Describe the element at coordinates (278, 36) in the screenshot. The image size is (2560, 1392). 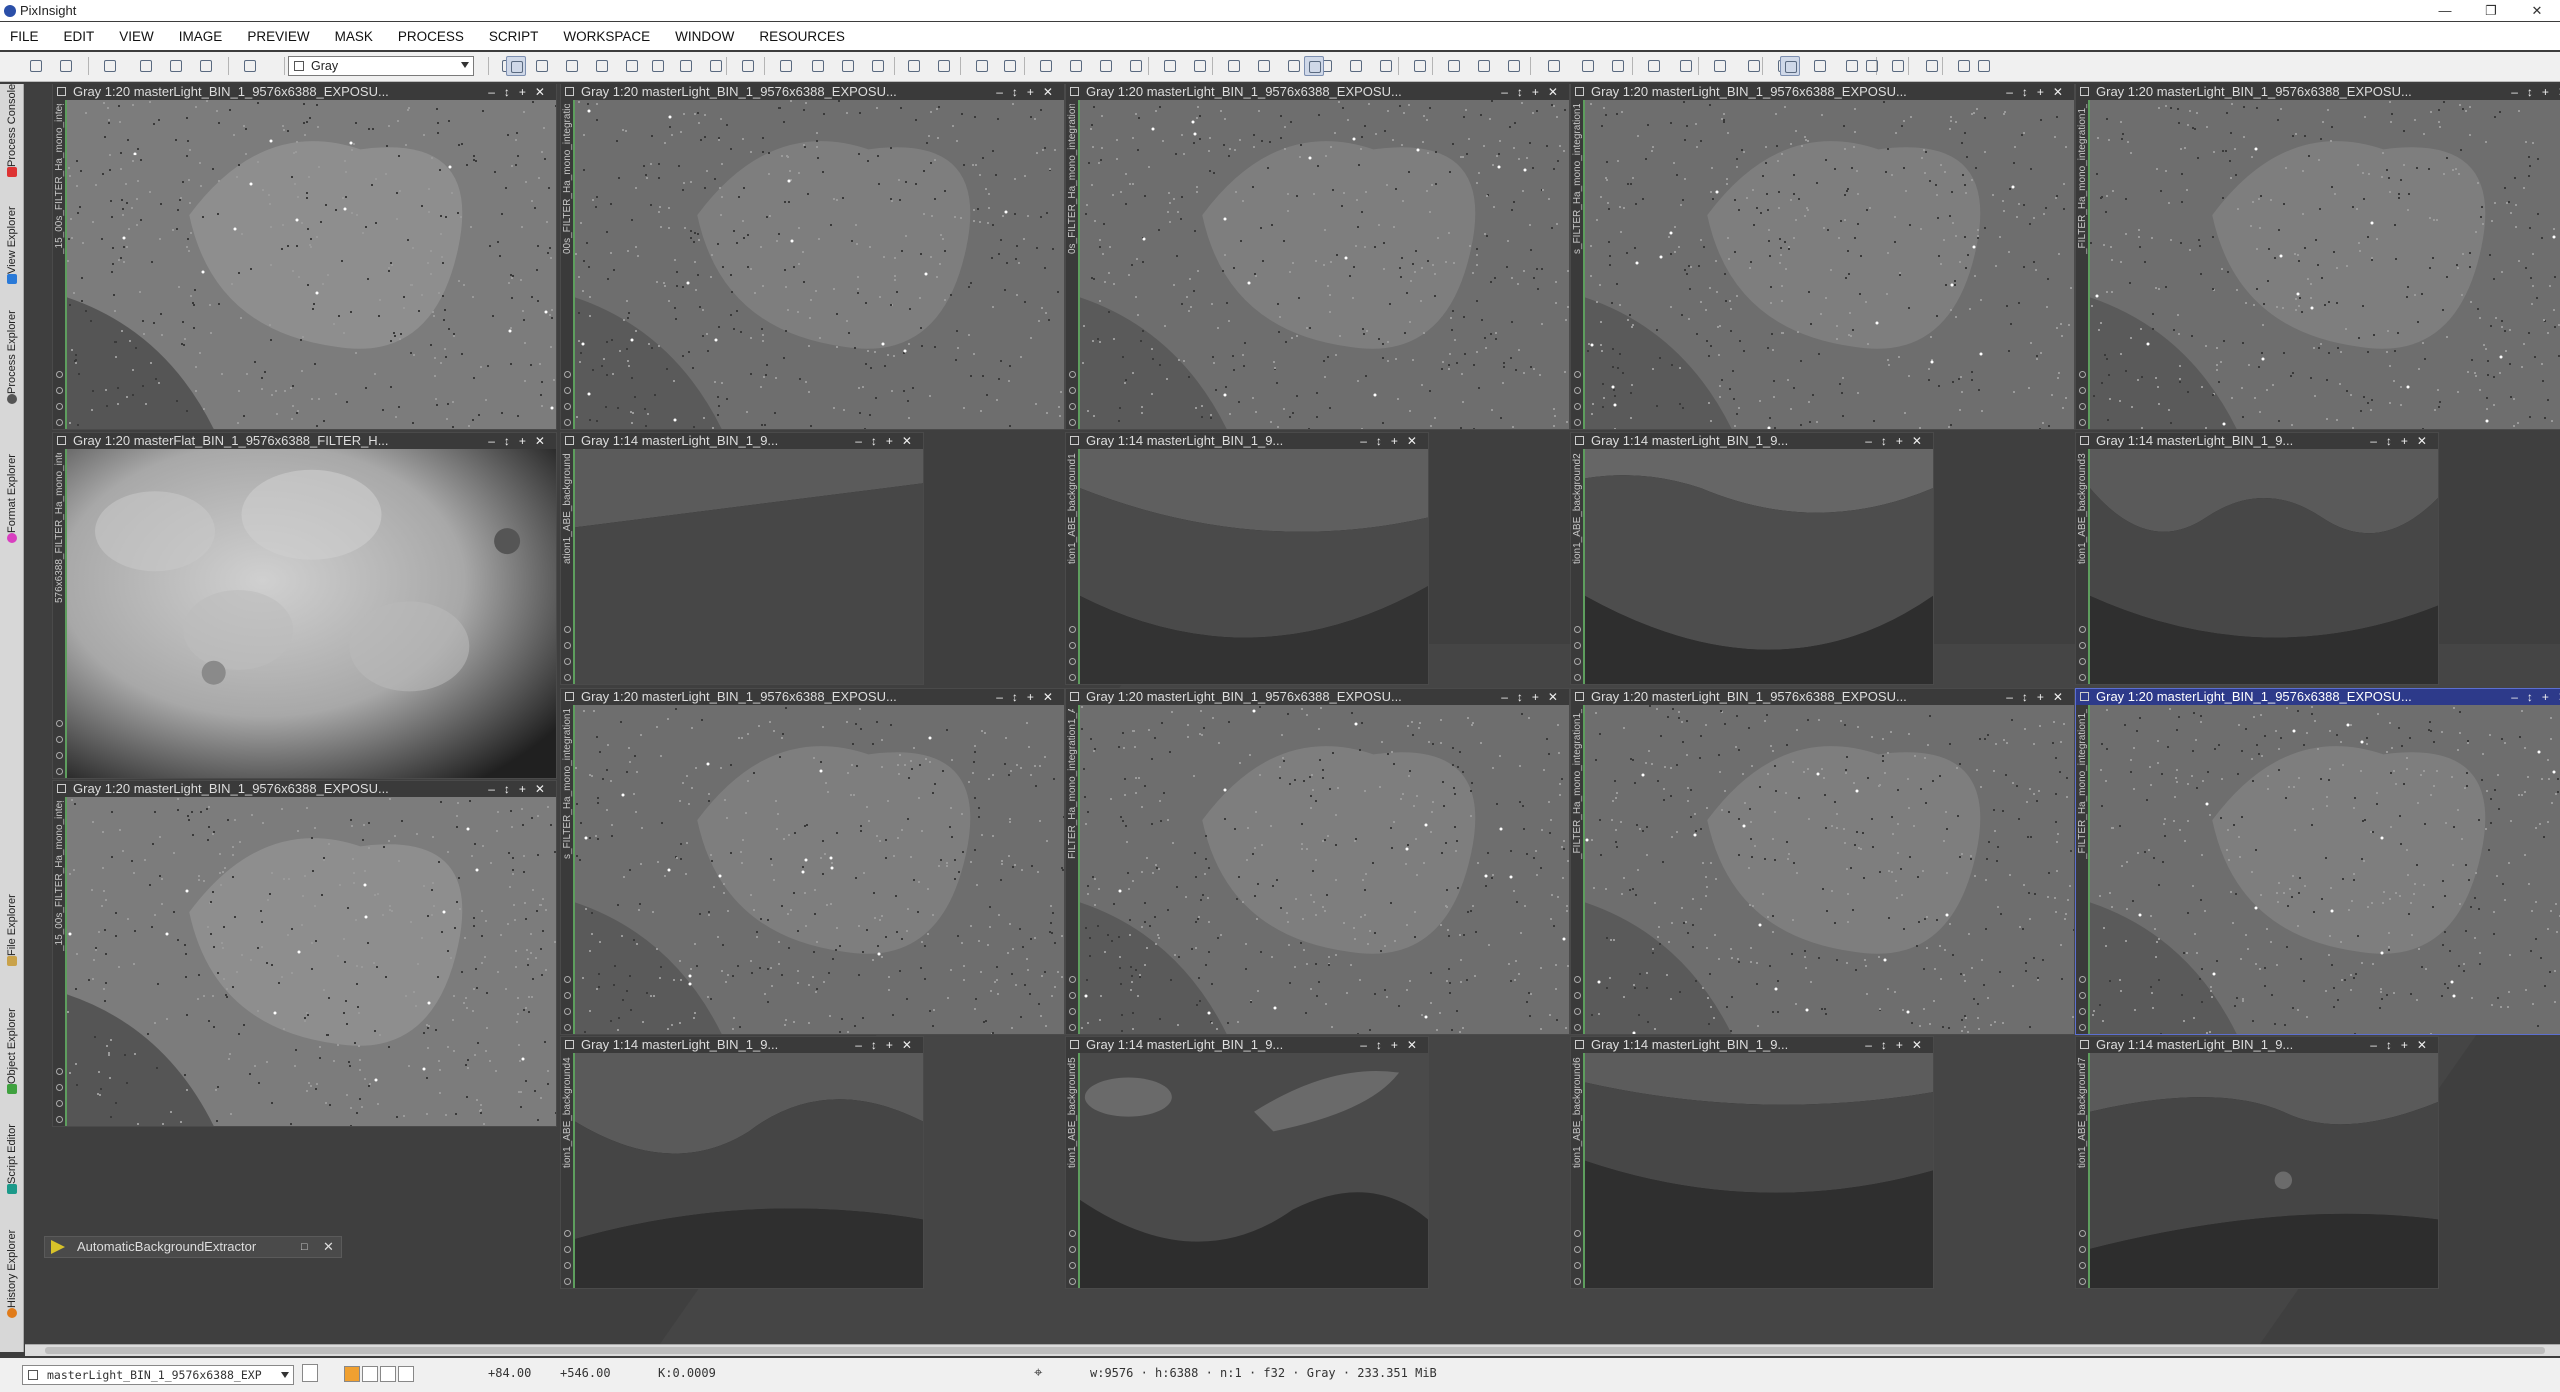
I see `menu-preview: PREVIEW` at that location.